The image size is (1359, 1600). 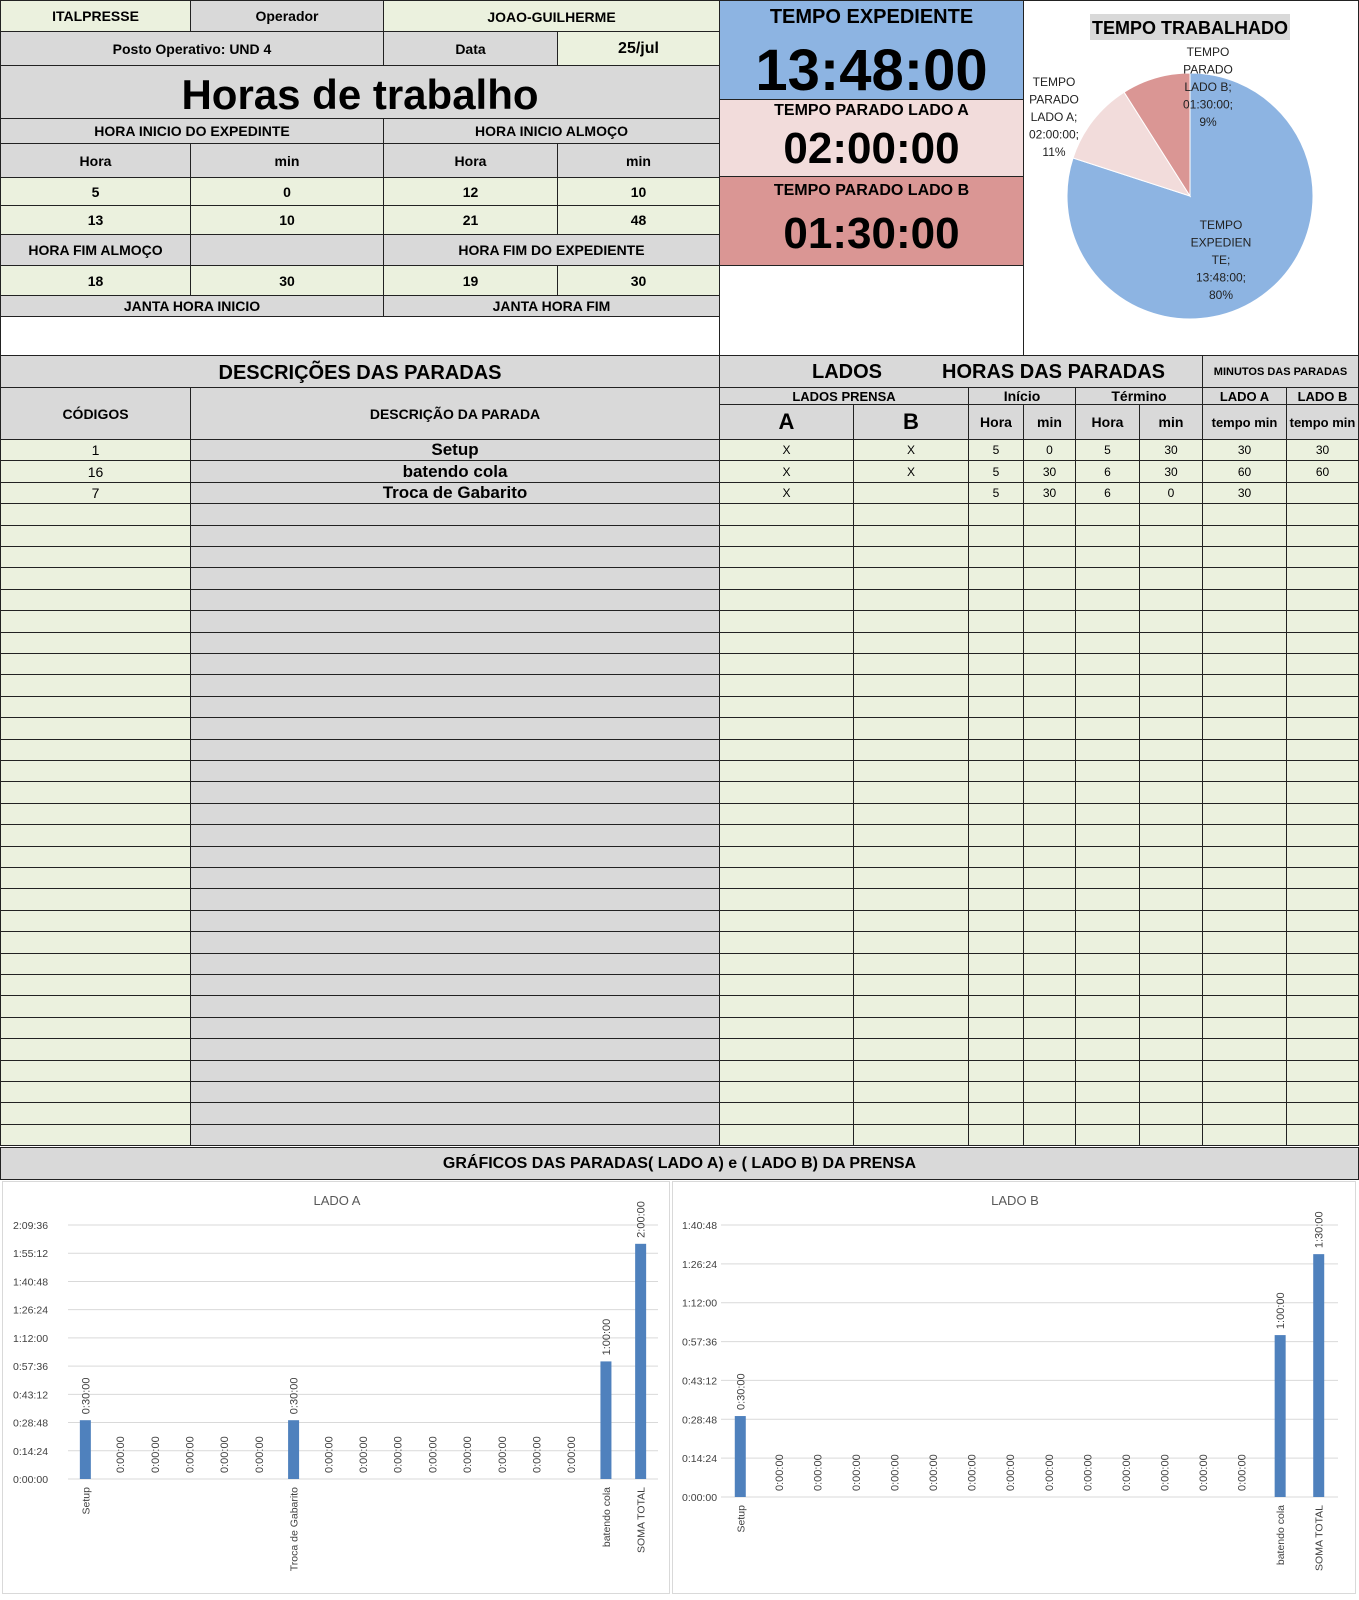 What do you see at coordinates (95, 280) in the screenshot?
I see `time-cell: 18` at bounding box center [95, 280].